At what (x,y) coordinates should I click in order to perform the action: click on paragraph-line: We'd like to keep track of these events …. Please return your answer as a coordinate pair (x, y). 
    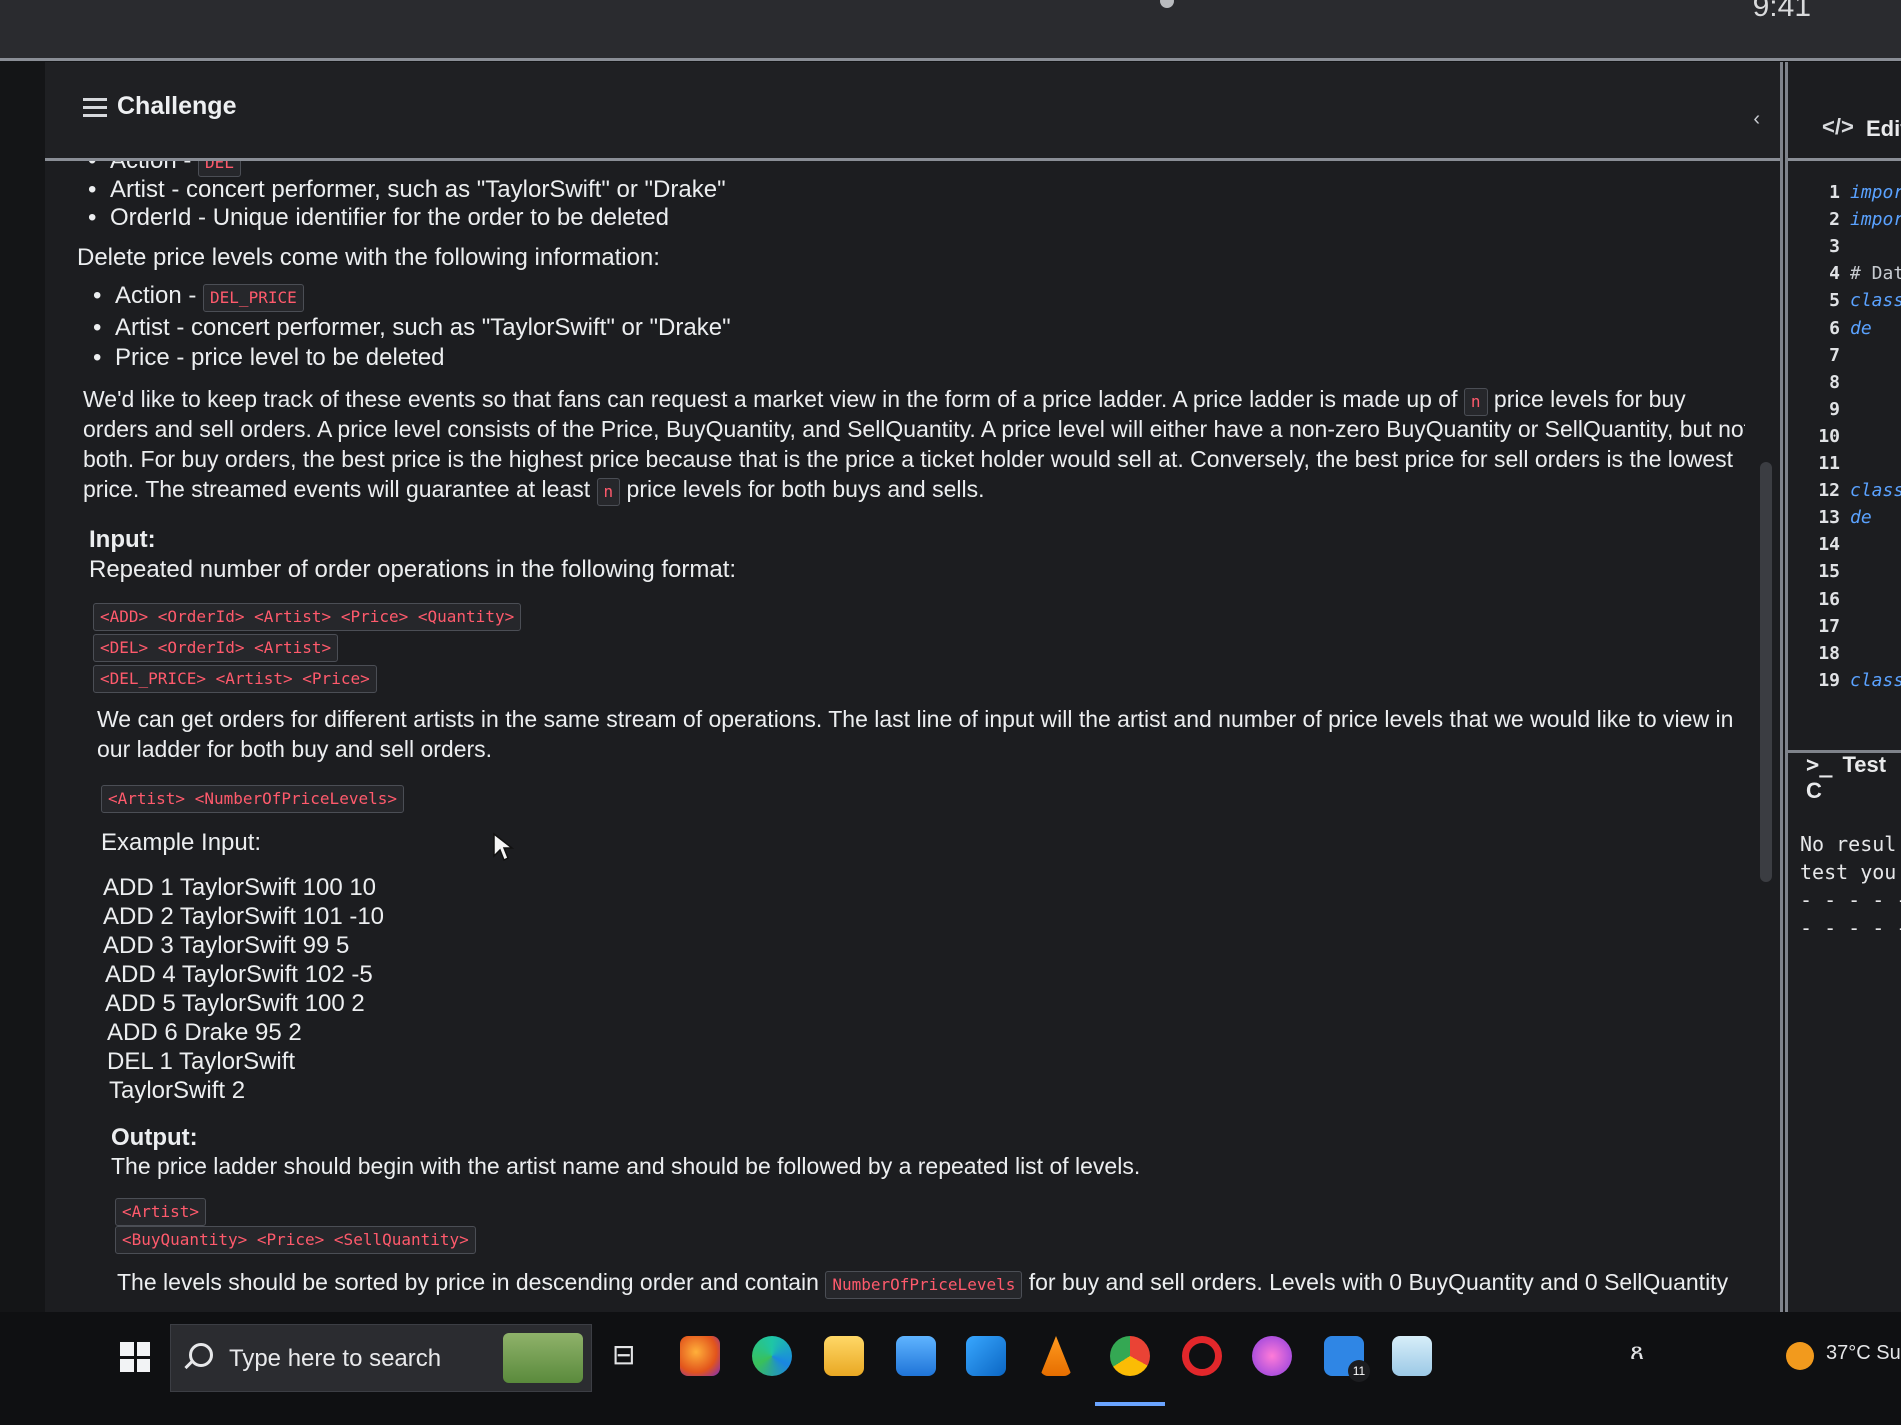
    Looking at the image, I should click on (884, 401).